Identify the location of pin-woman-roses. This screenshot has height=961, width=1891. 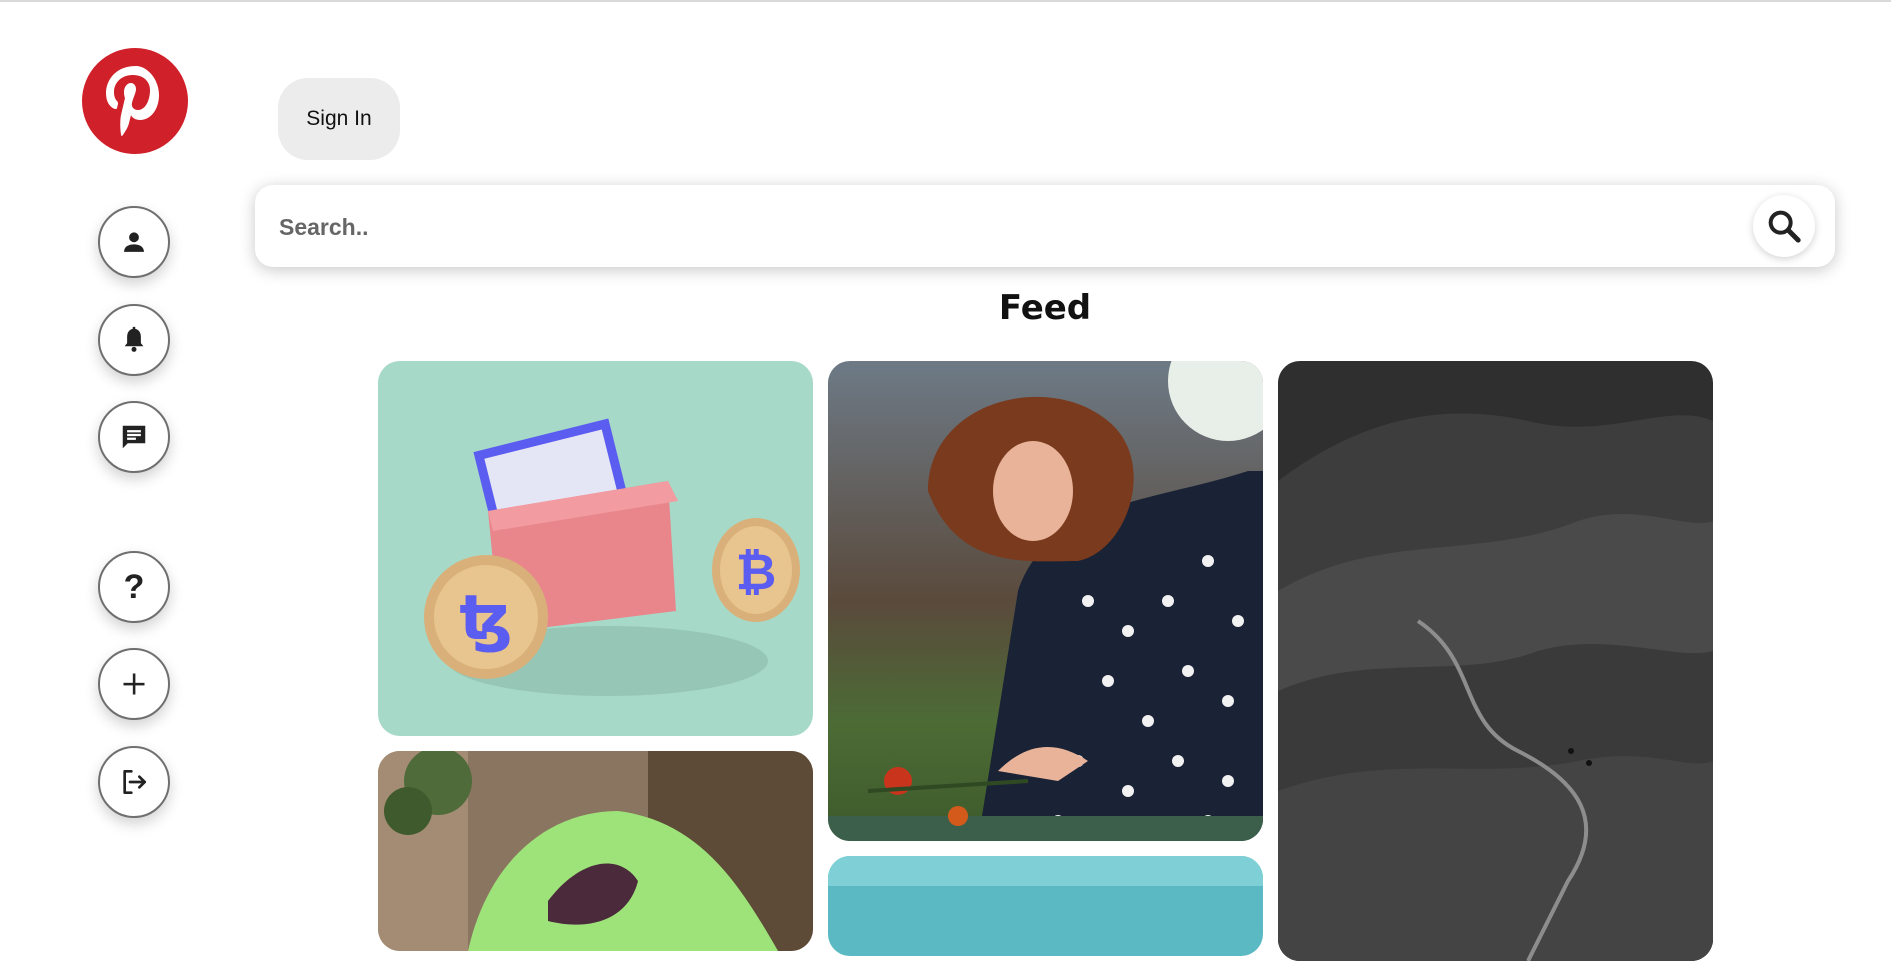
(1045, 601).